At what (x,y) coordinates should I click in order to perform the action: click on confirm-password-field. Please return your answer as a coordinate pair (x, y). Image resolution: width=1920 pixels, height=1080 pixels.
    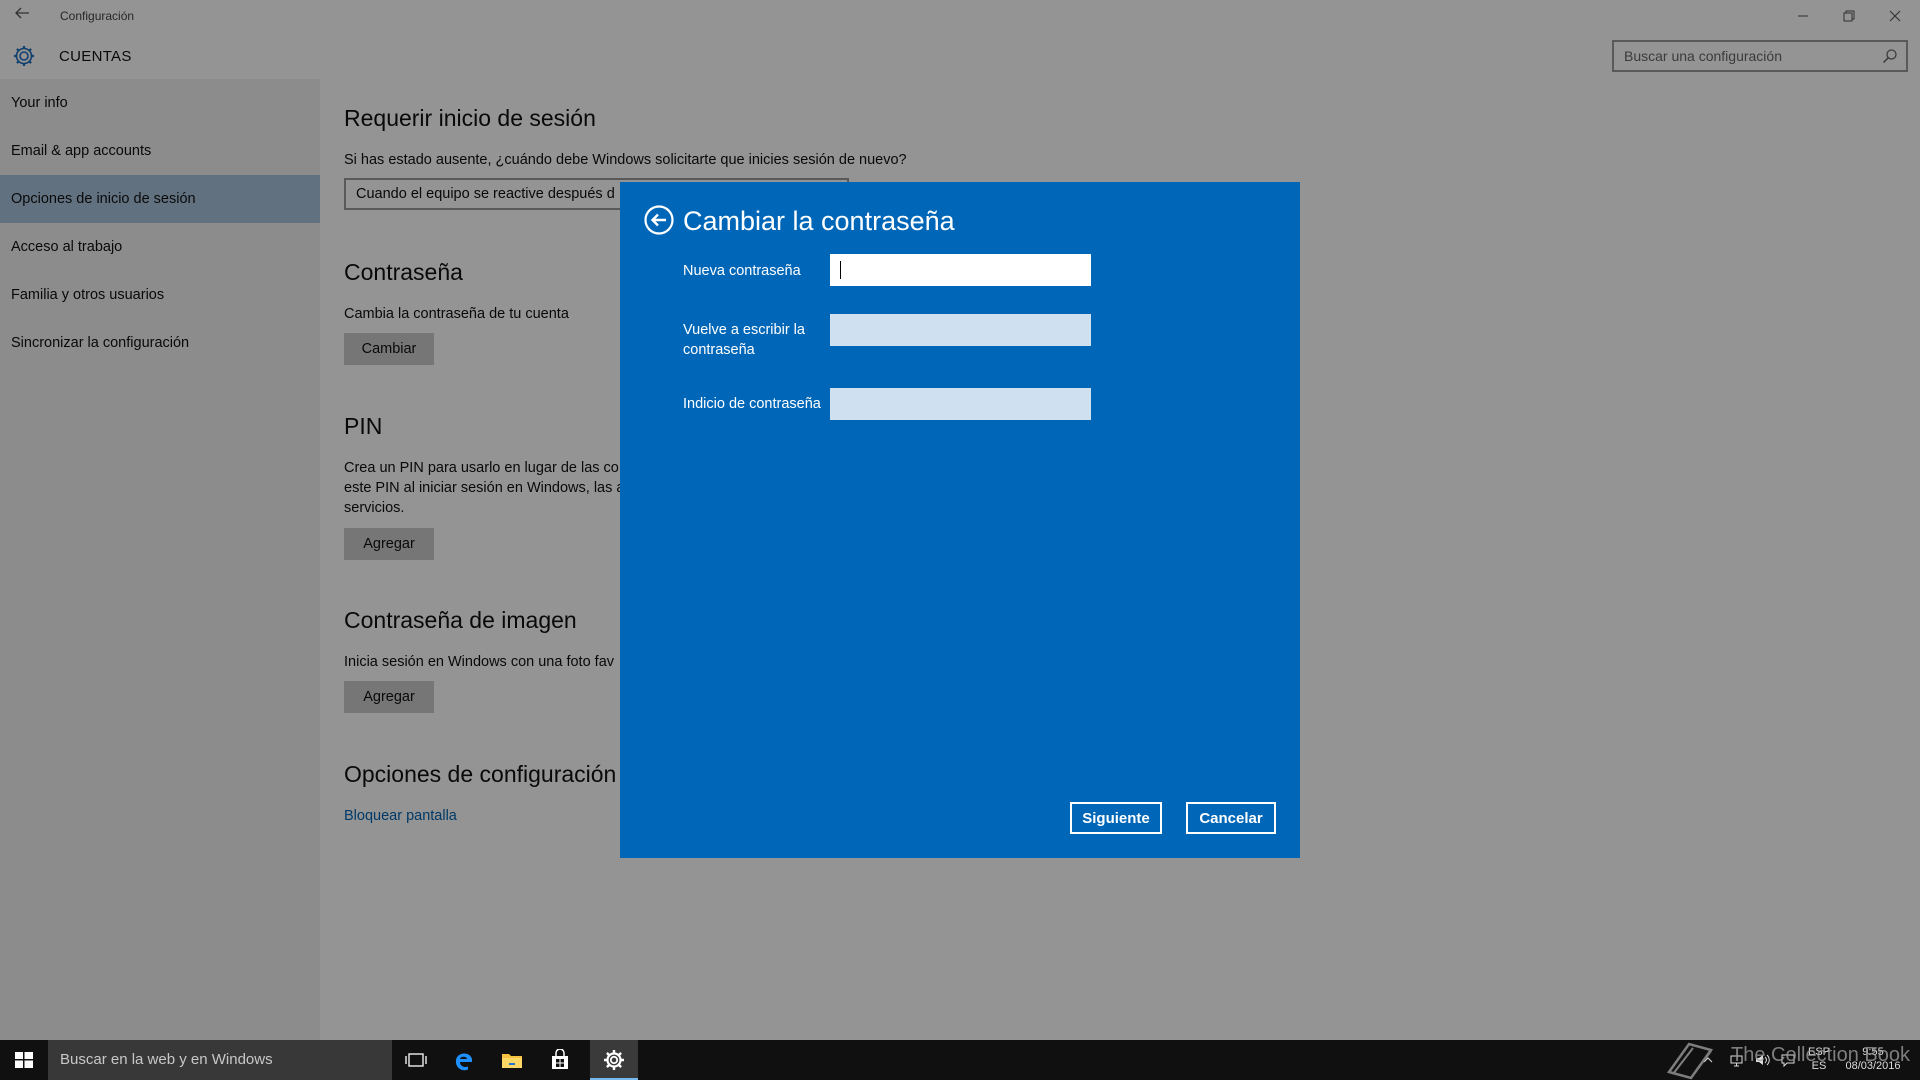
    Looking at the image, I should click on (960, 330).